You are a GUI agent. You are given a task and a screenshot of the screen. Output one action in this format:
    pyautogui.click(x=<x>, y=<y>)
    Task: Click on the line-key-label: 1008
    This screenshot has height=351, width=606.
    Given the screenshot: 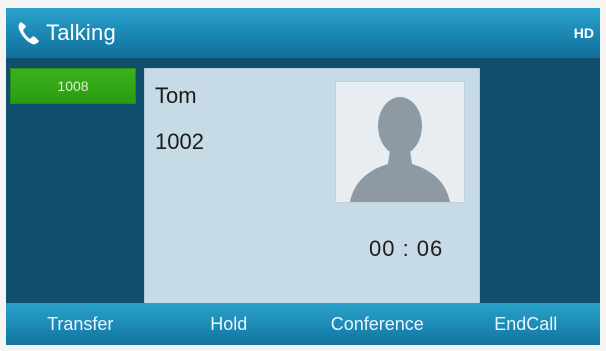 What is the action you would take?
    pyautogui.click(x=73, y=86)
    